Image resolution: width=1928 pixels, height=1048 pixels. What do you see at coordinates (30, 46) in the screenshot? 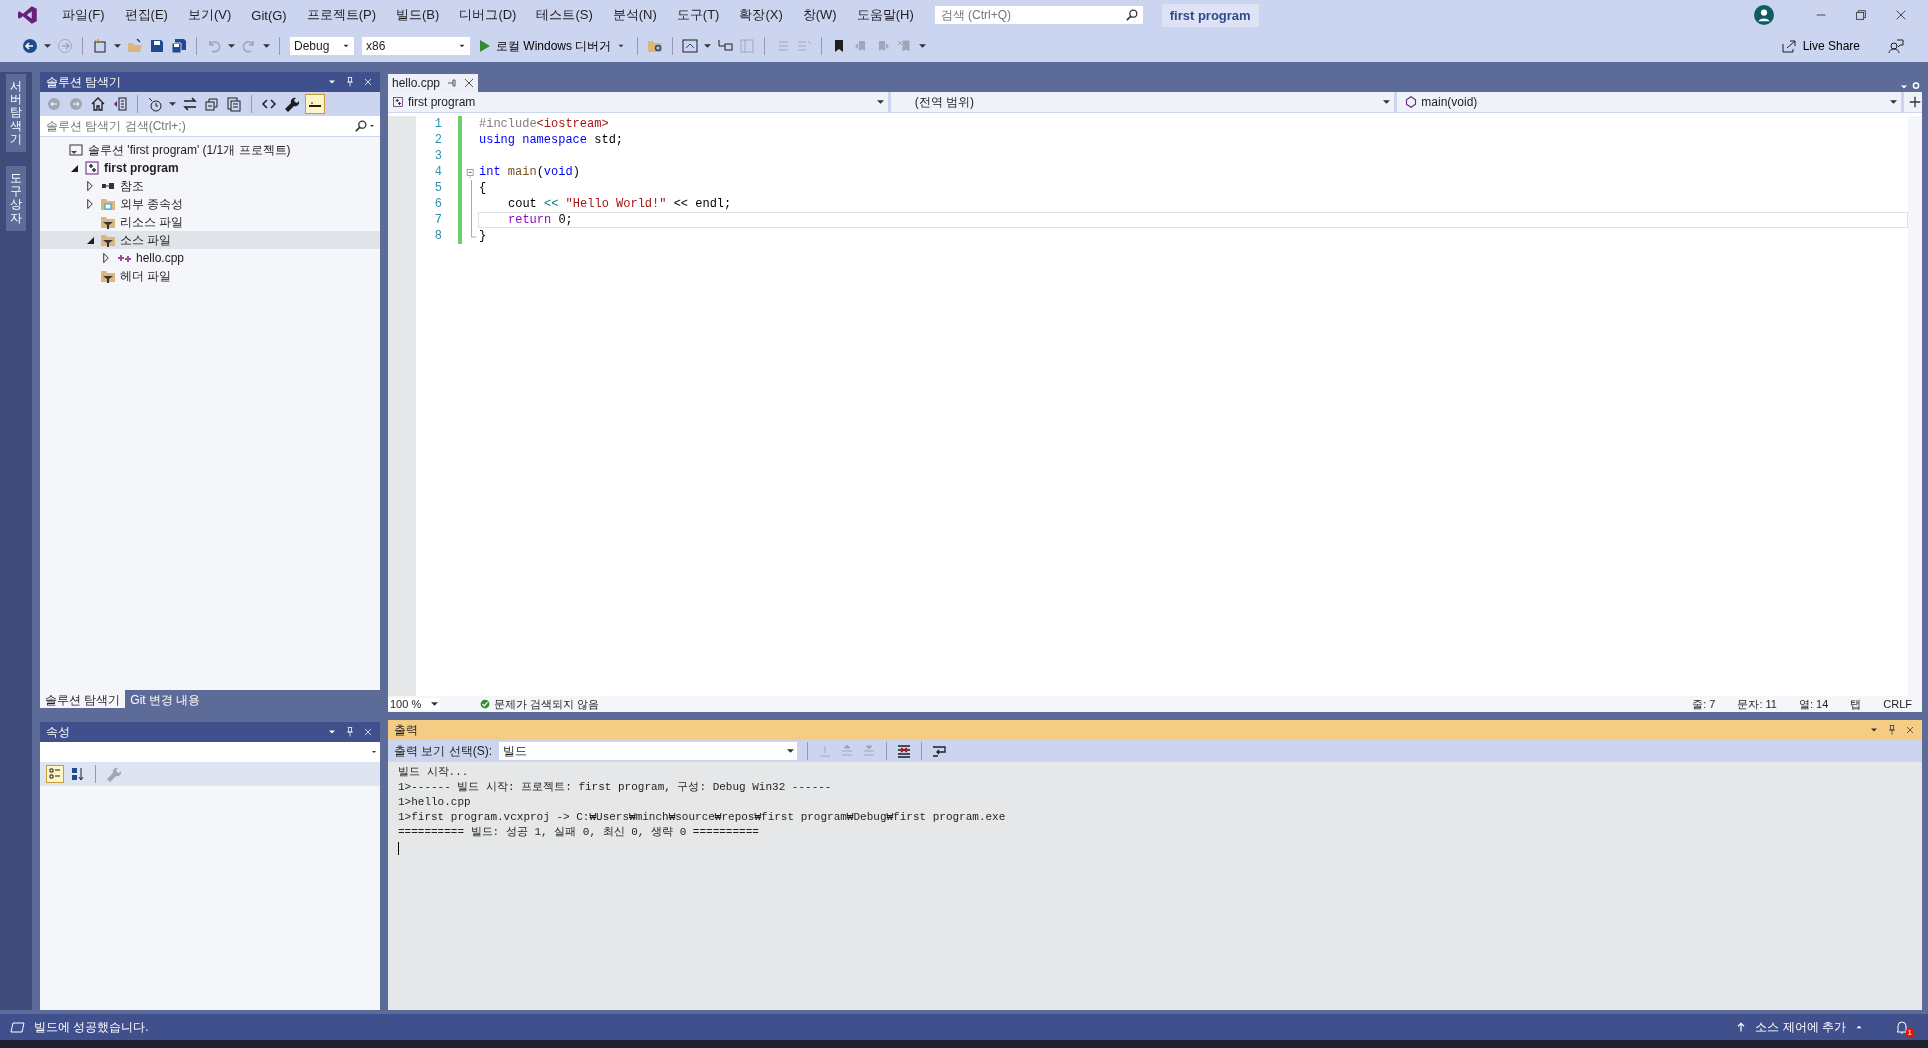
I see `back-icon` at bounding box center [30, 46].